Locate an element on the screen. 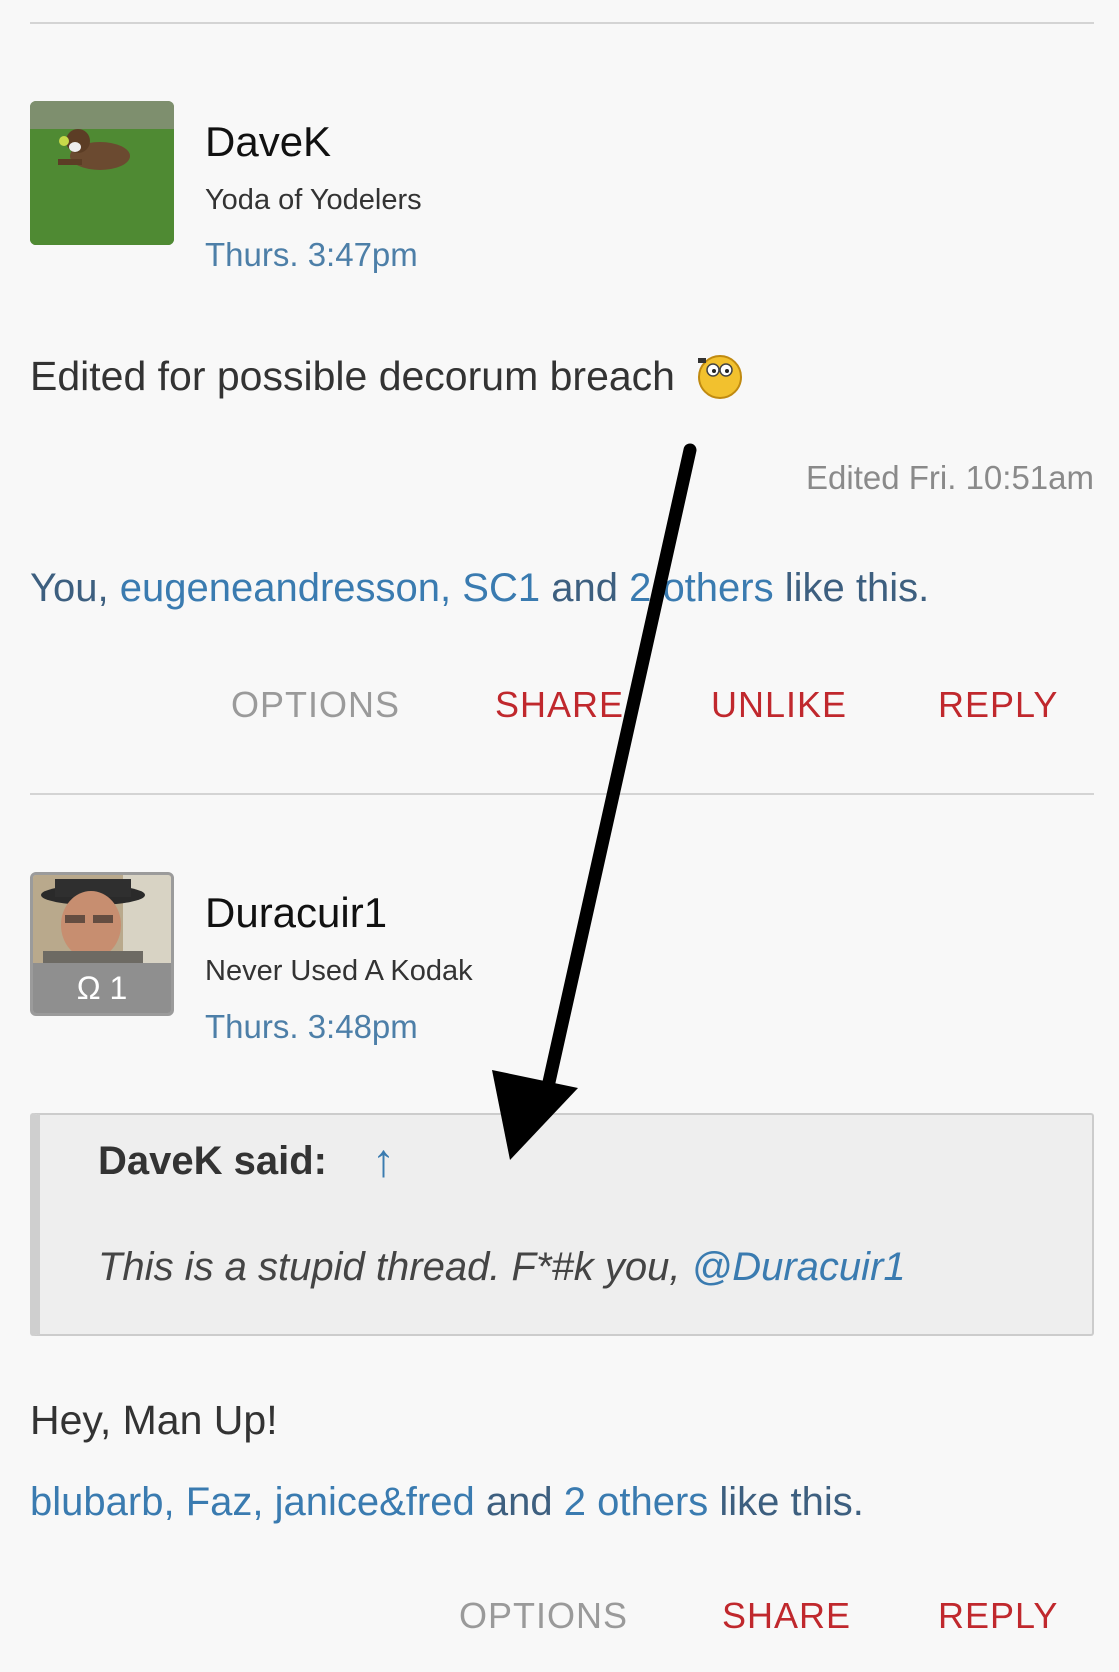 This screenshot has width=1119, height=1672. rank-badge: Ω 1 is located at coordinates (102, 988).